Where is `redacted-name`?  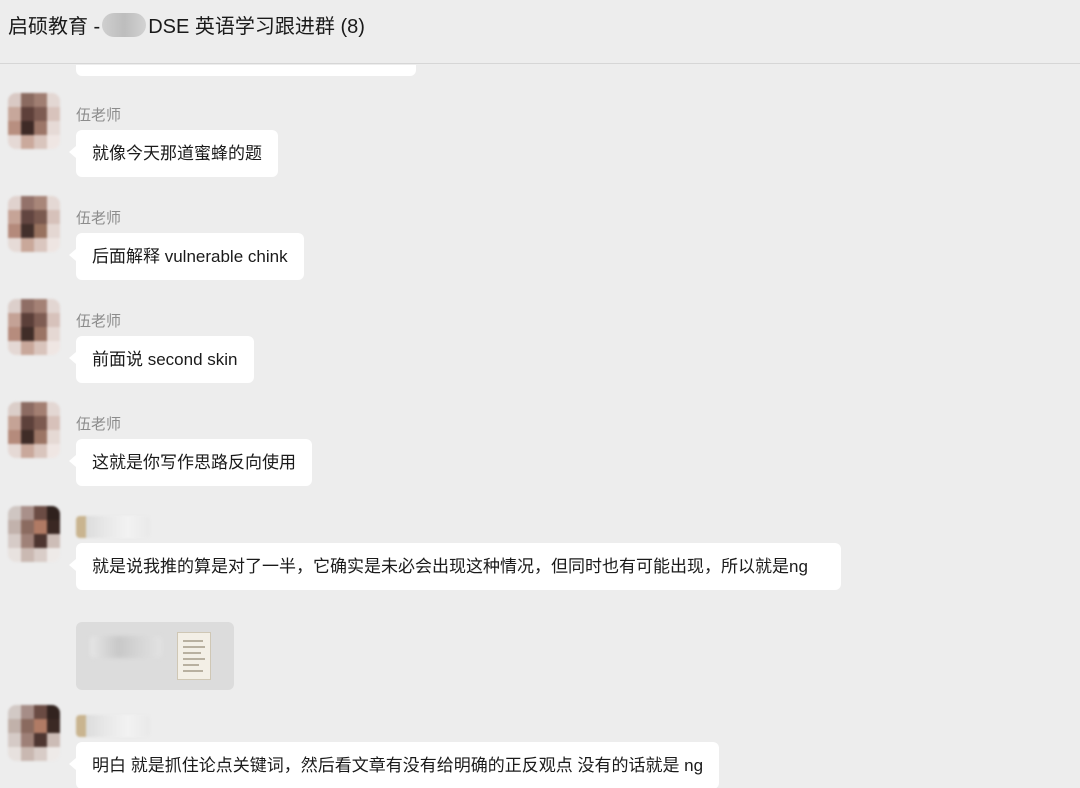
redacted-name is located at coordinates (124, 24).